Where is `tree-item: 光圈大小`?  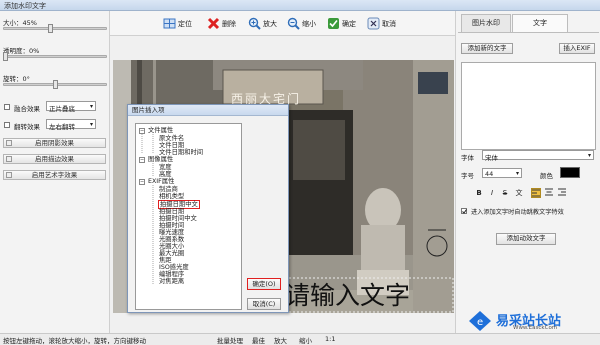
tree-item: 光圈大小 is located at coordinates (171, 246).